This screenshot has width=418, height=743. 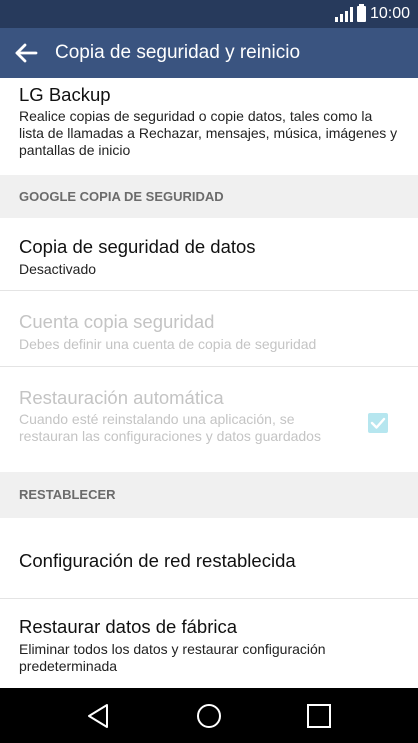 I want to click on back-arrow-icon, so click(x=26, y=53).